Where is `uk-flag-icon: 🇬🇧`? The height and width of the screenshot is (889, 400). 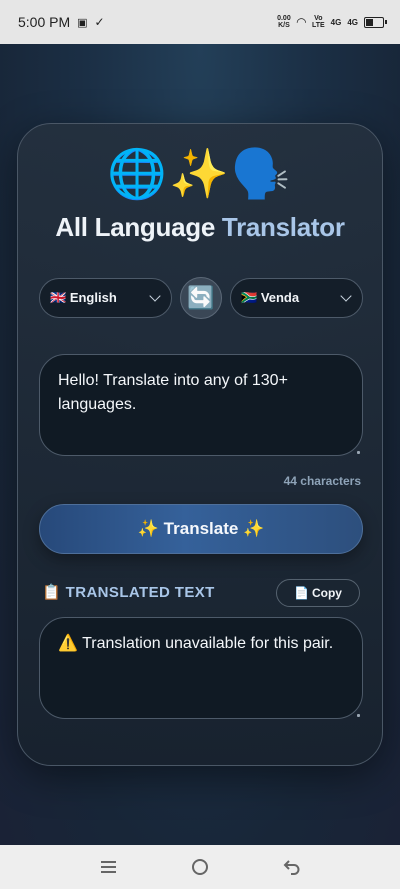
uk-flag-icon: 🇬🇧 is located at coordinates (58, 297).